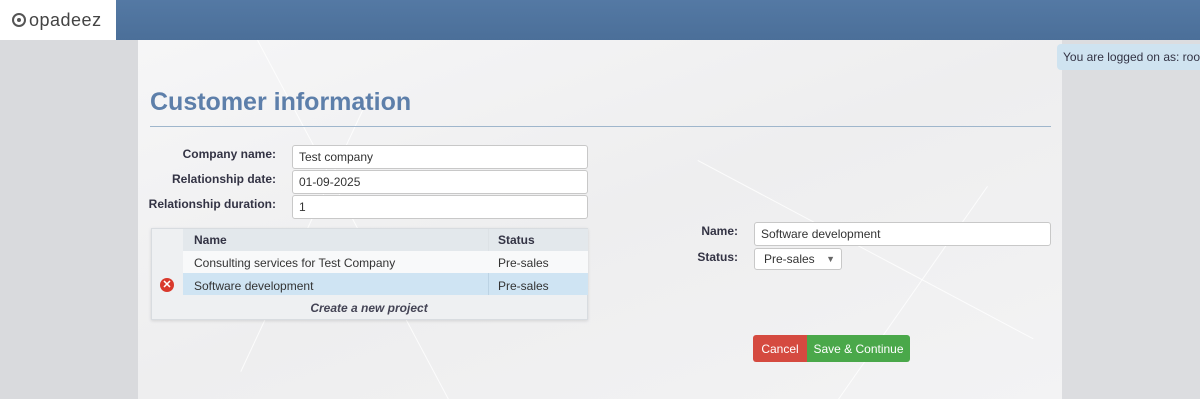 This screenshot has height=399, width=1200. I want to click on title-divider, so click(600, 126).